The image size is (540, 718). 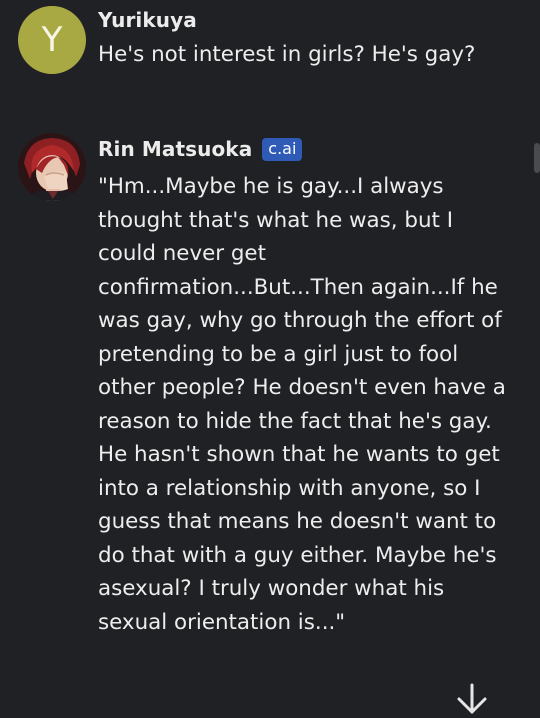 I want to click on arrow-down-icon, so click(x=472, y=698).